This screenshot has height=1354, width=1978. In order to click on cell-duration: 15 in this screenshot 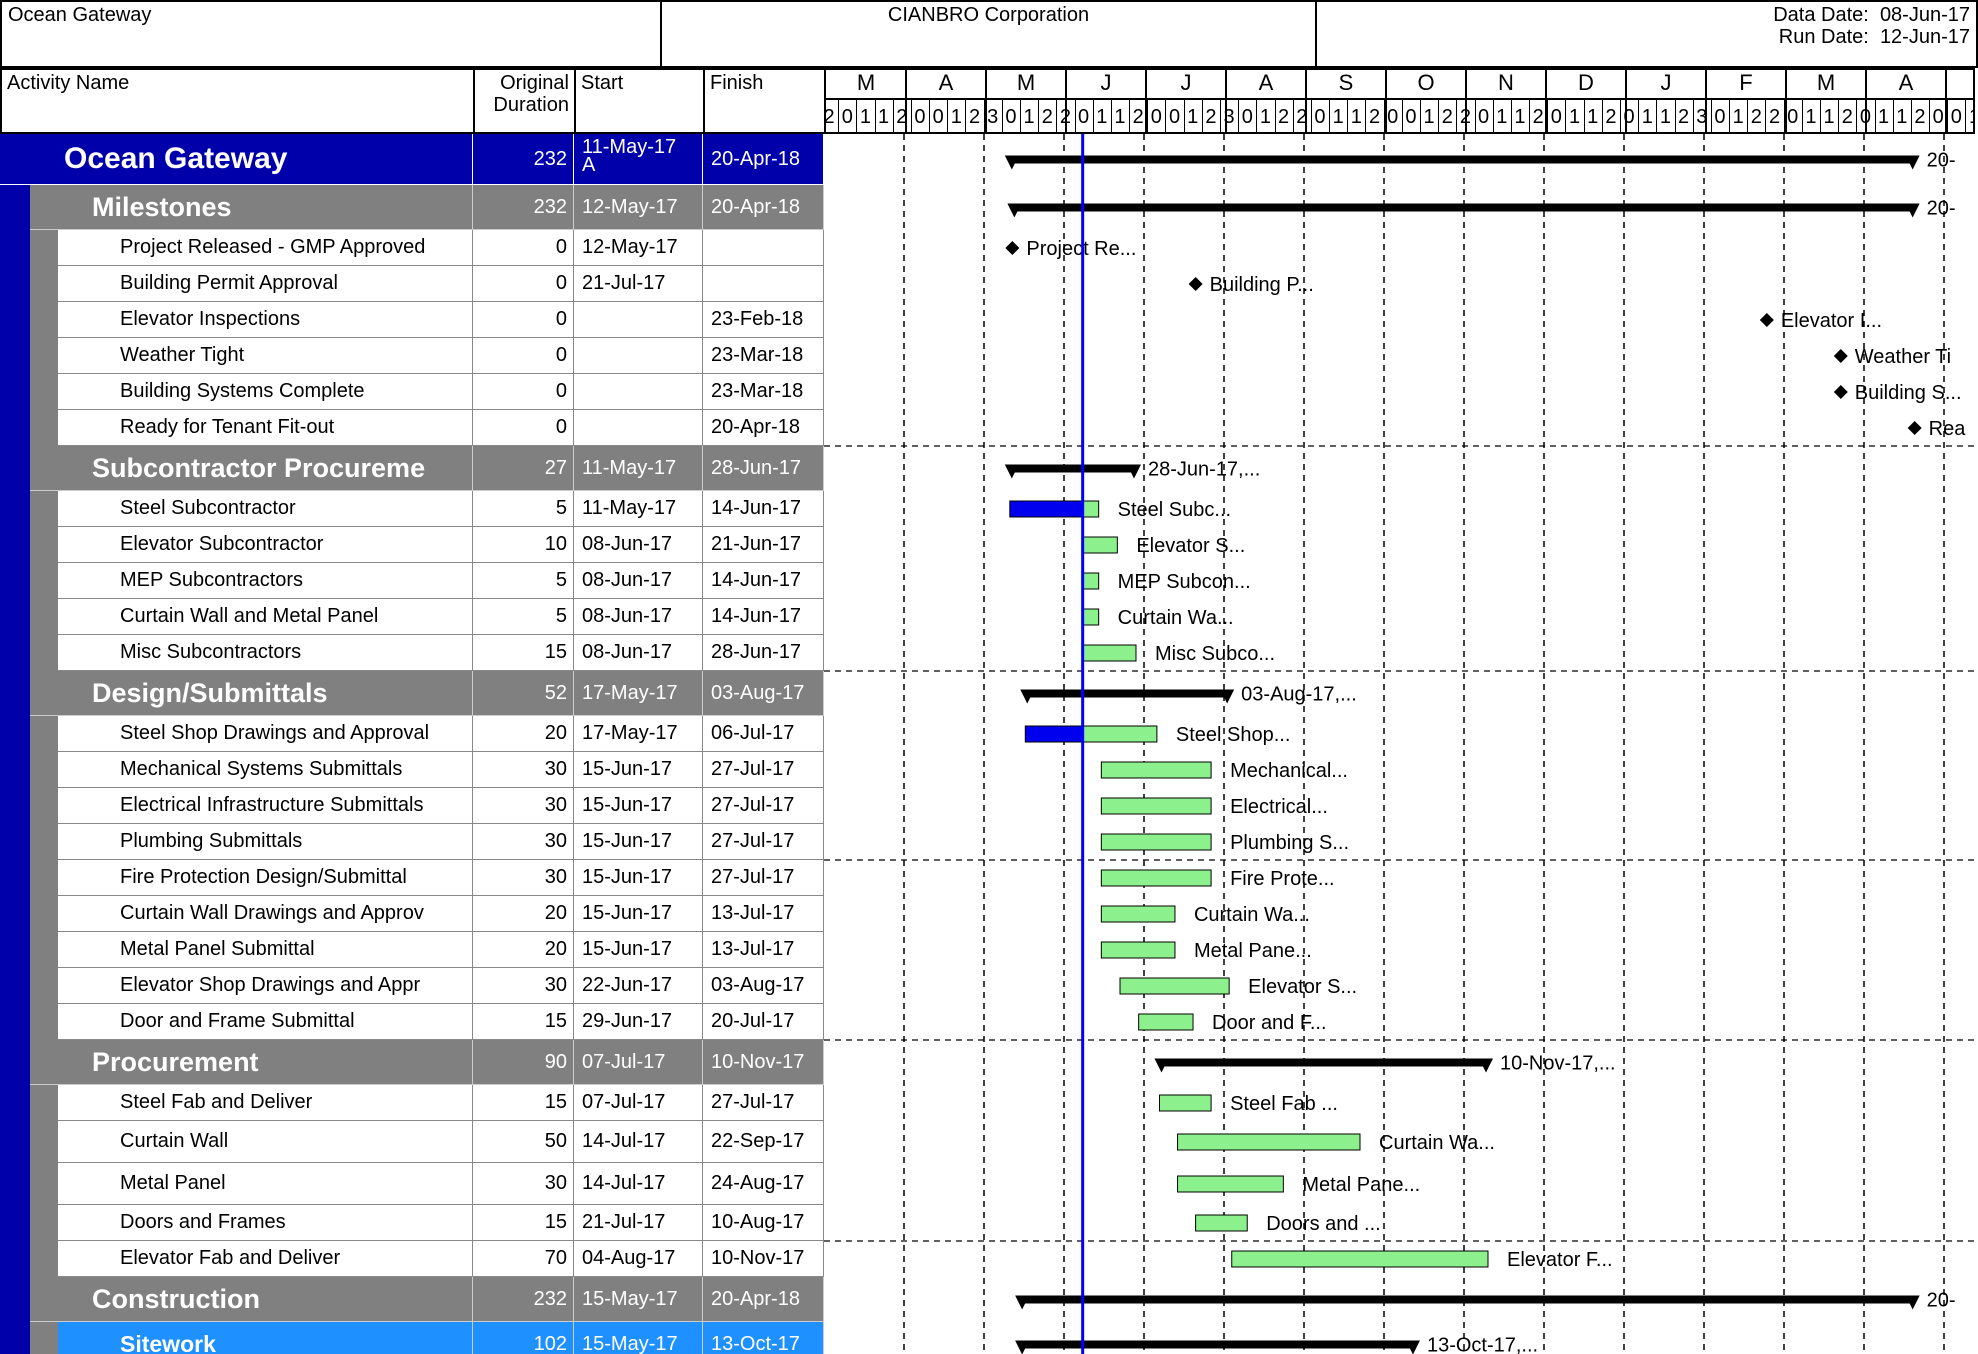, I will do `click(523, 1103)`.